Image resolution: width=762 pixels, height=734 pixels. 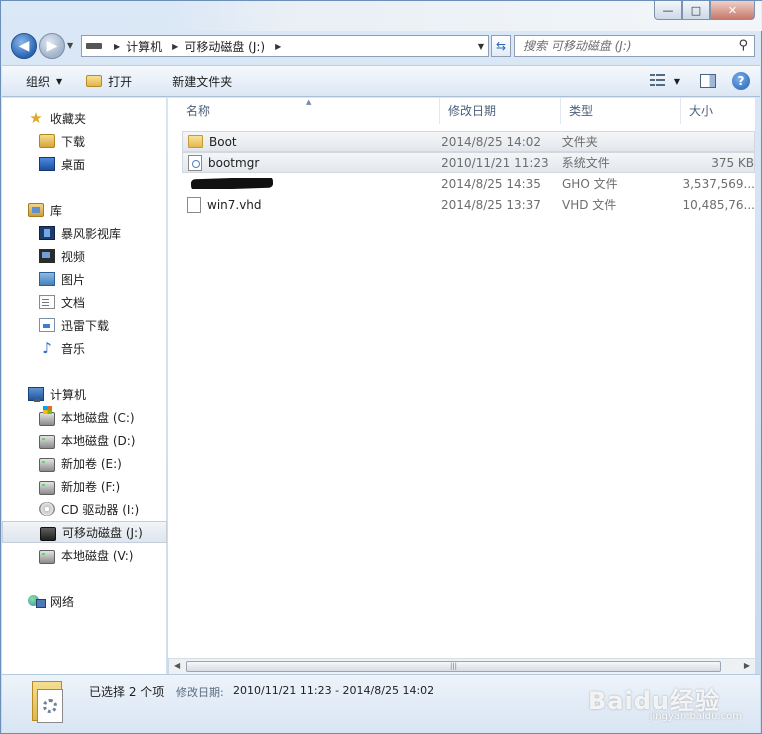 What do you see at coordinates (73, 256) in the screenshot?
I see `nav-label: 视频` at bounding box center [73, 256].